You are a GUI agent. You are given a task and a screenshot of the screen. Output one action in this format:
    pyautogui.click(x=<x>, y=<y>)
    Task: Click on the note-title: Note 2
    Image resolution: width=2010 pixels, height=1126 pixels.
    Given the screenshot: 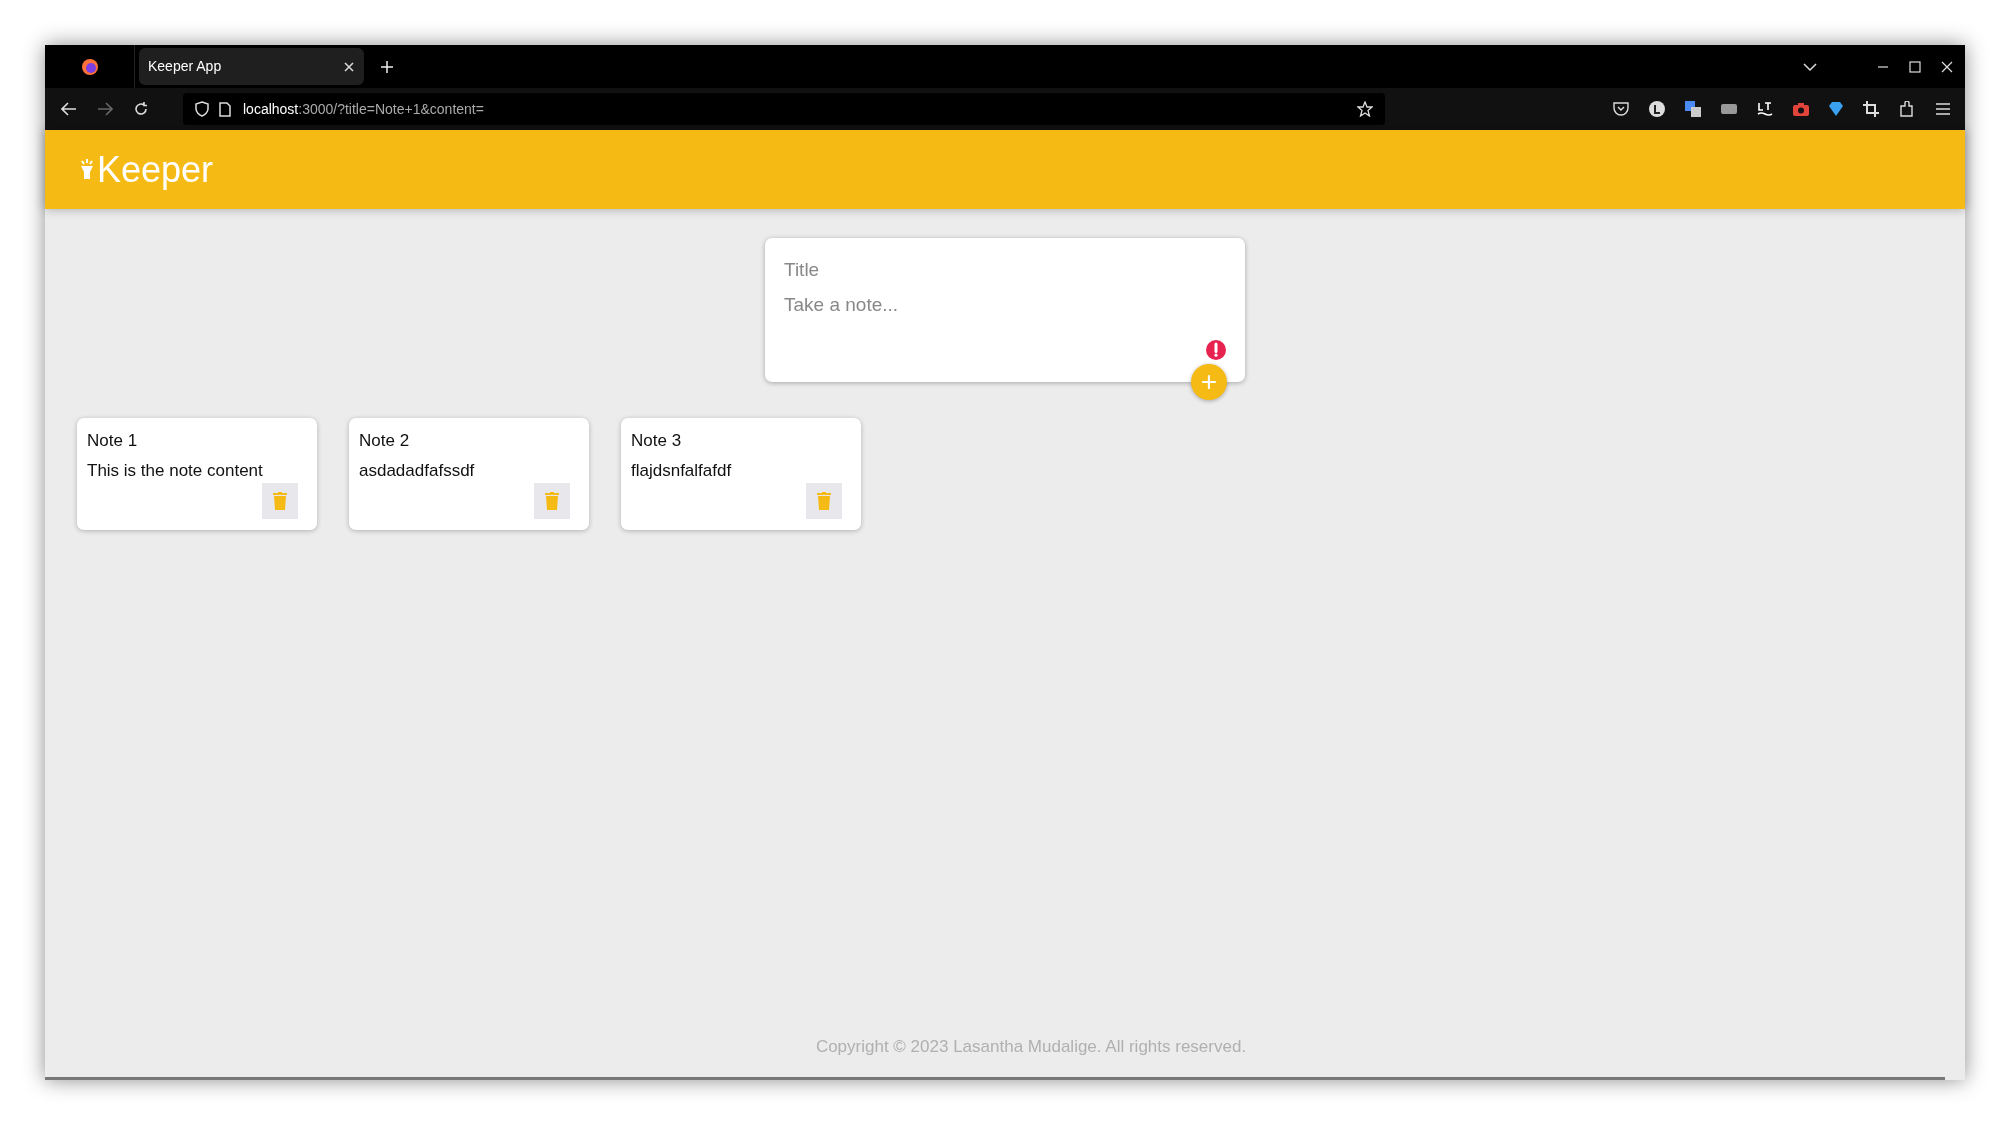 What is the action you would take?
    pyautogui.click(x=384, y=441)
    